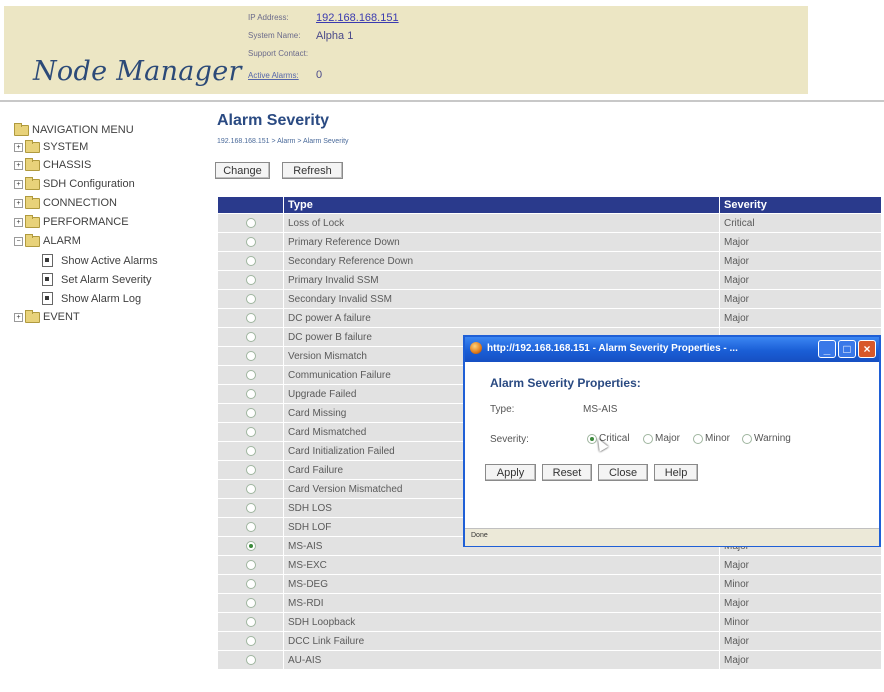  I want to click on table-row: Secondary Reference Down Major, so click(549, 261).